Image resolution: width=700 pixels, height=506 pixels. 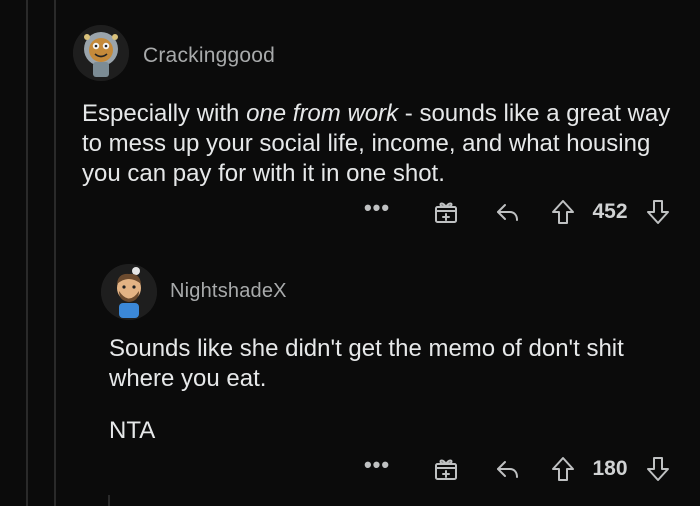 What do you see at coordinates (228, 291) in the screenshot?
I see `username: NightshadeX` at bounding box center [228, 291].